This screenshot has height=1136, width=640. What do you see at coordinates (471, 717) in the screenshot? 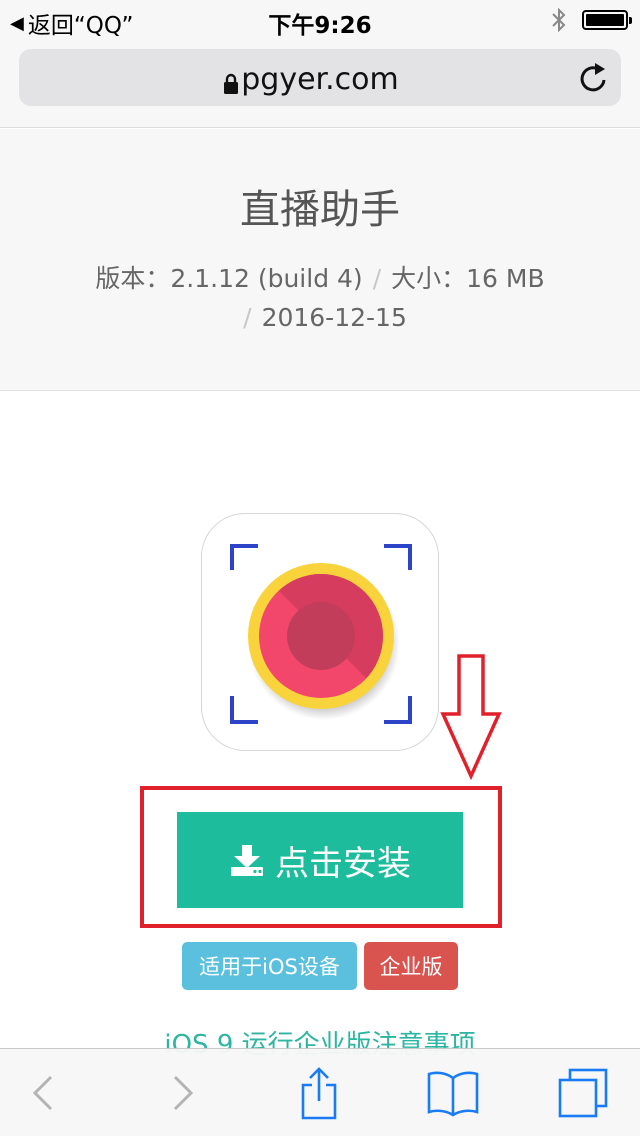
I see `annotation-arrow` at bounding box center [471, 717].